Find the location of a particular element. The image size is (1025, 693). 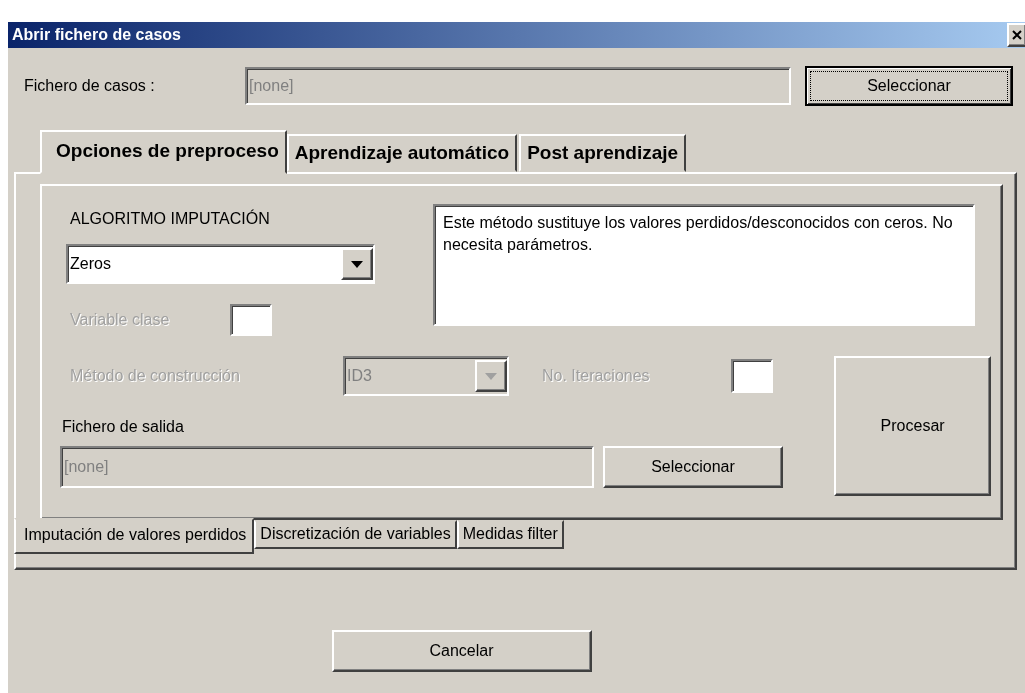

output-file-label: Fichero de salida is located at coordinates (123, 427).